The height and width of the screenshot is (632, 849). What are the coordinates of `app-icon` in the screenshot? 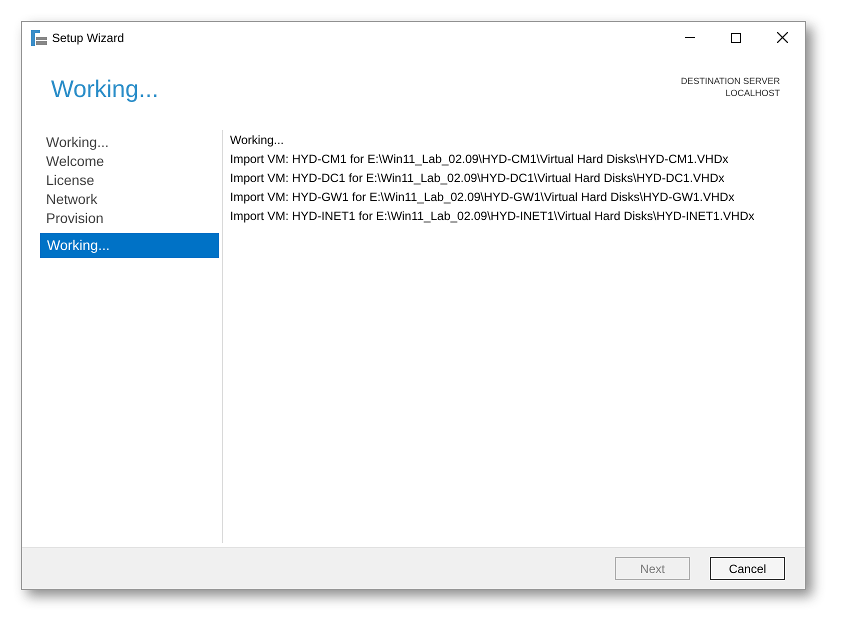 It's located at (39, 38).